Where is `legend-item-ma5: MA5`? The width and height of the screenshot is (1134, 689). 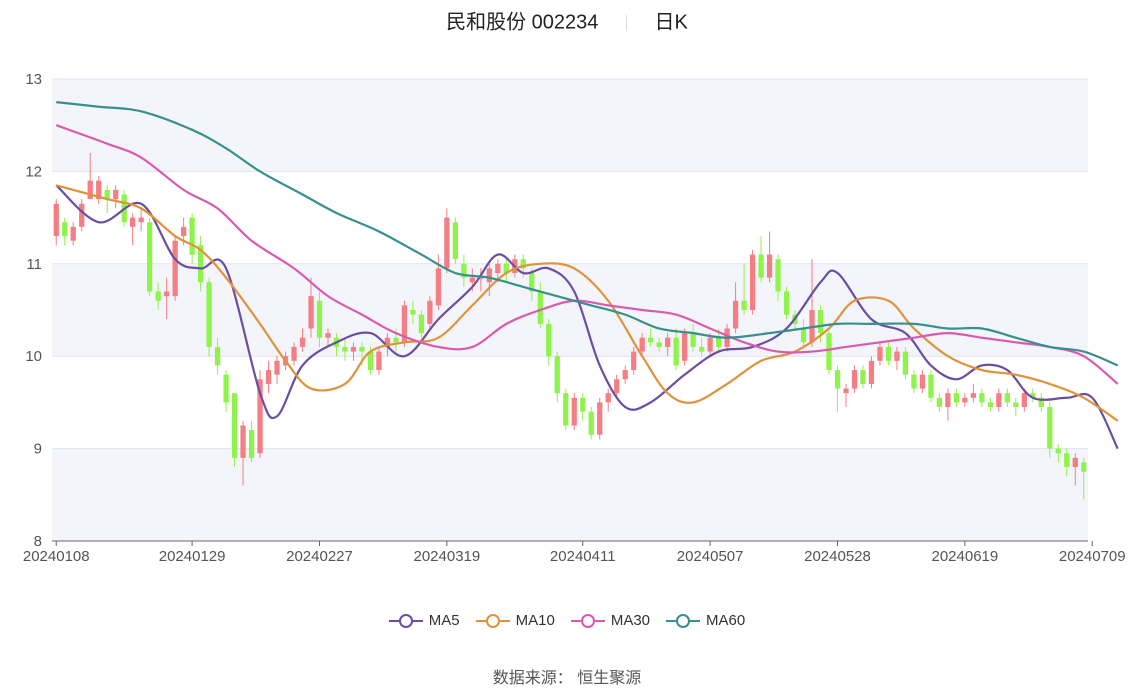
legend-item-ma5: MA5 is located at coordinates (424, 620).